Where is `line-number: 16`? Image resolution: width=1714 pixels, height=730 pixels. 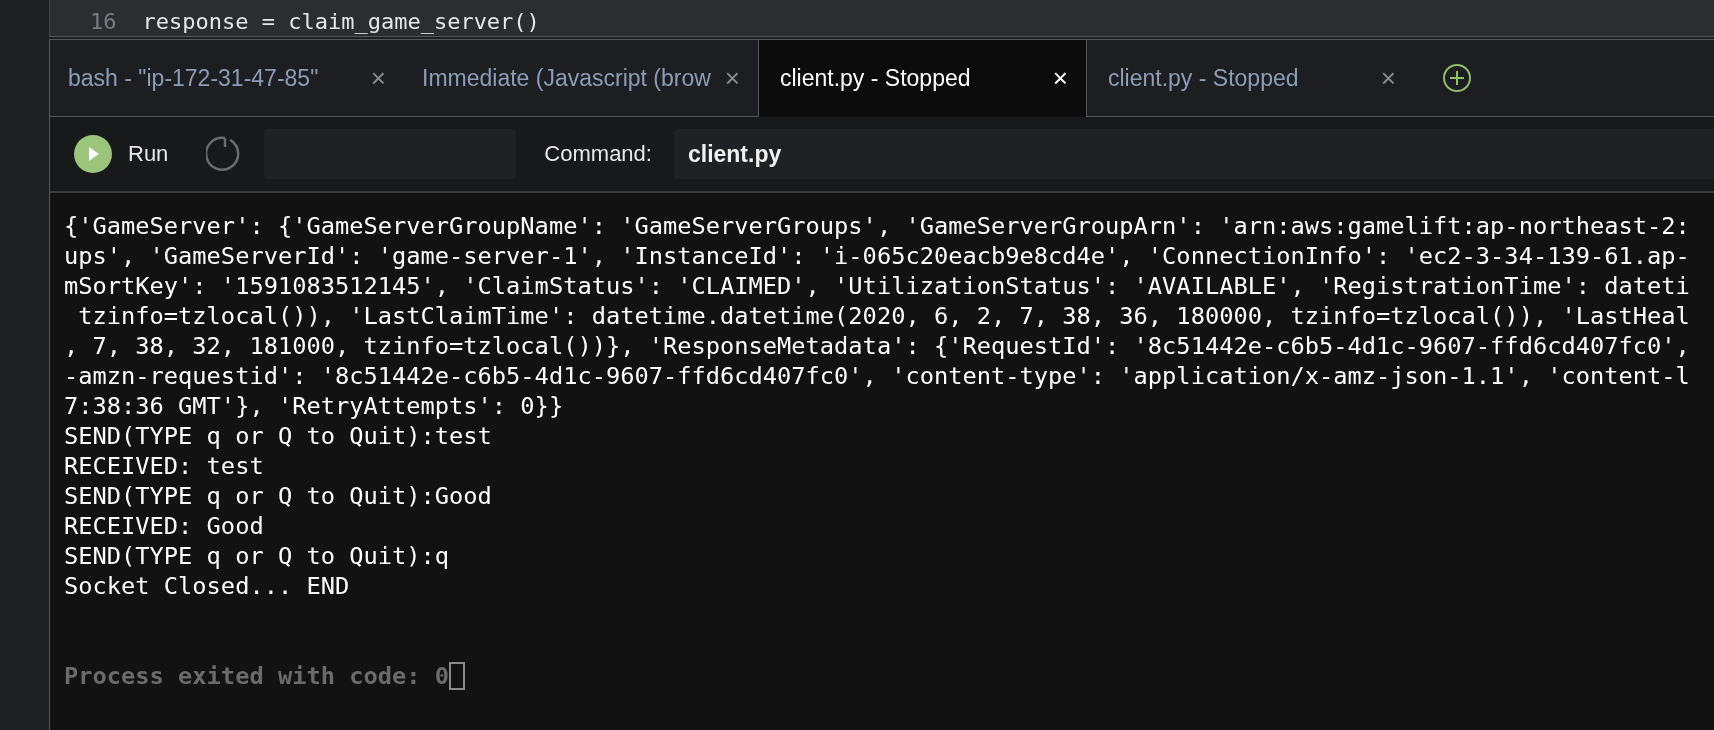 line-number: 16 is located at coordinates (103, 22).